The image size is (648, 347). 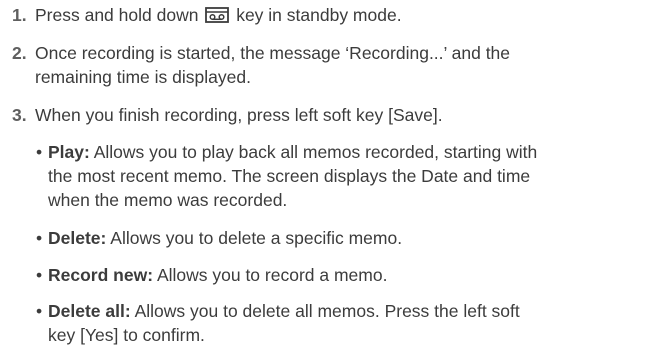 What do you see at coordinates (69, 152) in the screenshot?
I see `option-term: Play:` at bounding box center [69, 152].